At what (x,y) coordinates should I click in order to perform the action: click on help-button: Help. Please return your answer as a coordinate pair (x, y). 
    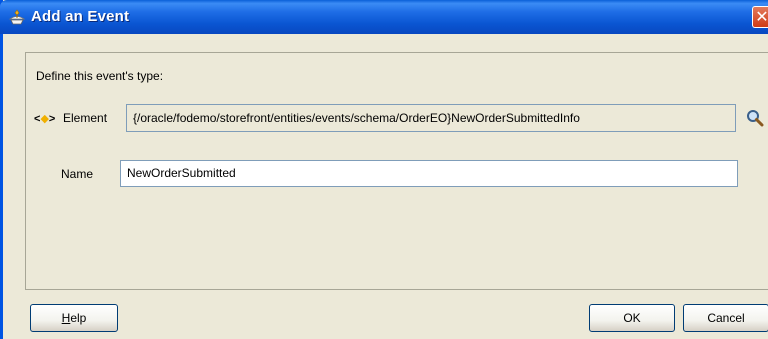
    Looking at the image, I should click on (74, 318).